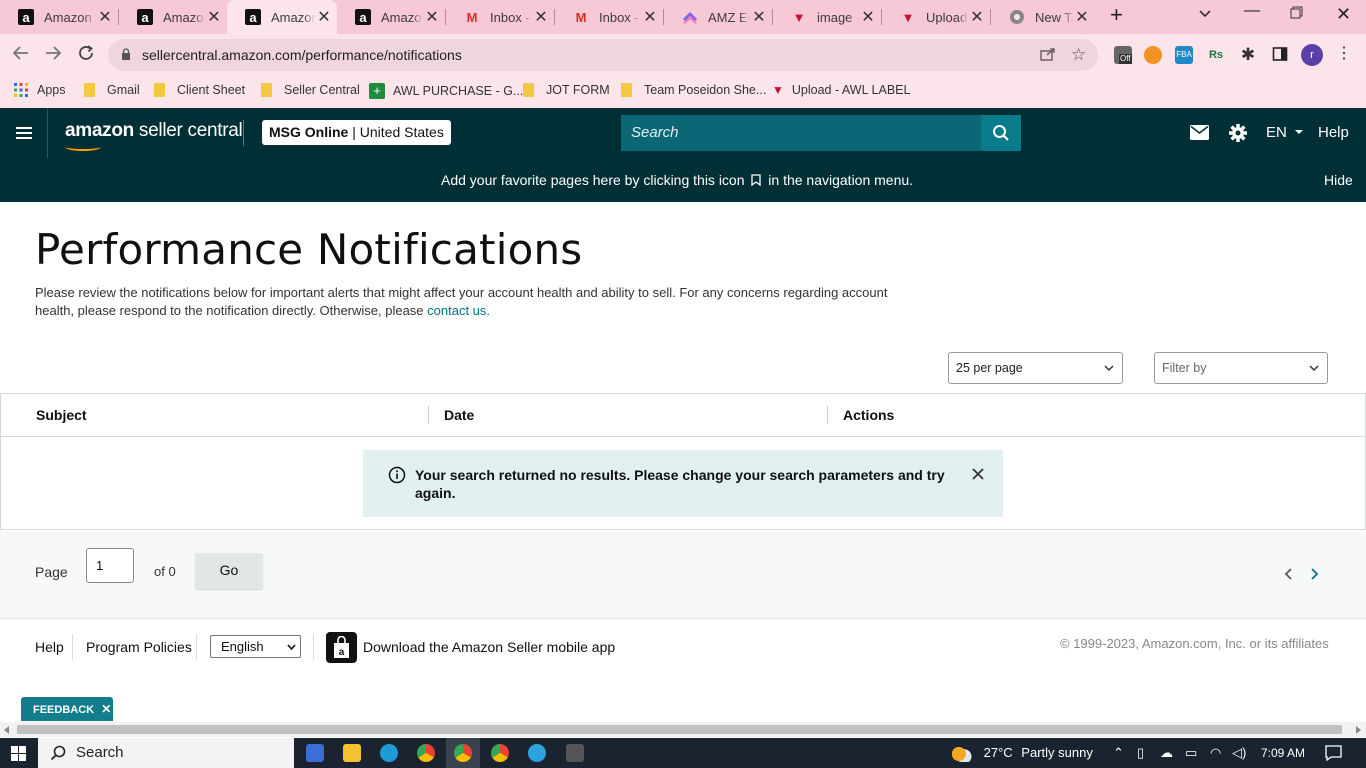  Describe the element at coordinates (978, 474) in the screenshot. I see `close-alert-icon` at that location.